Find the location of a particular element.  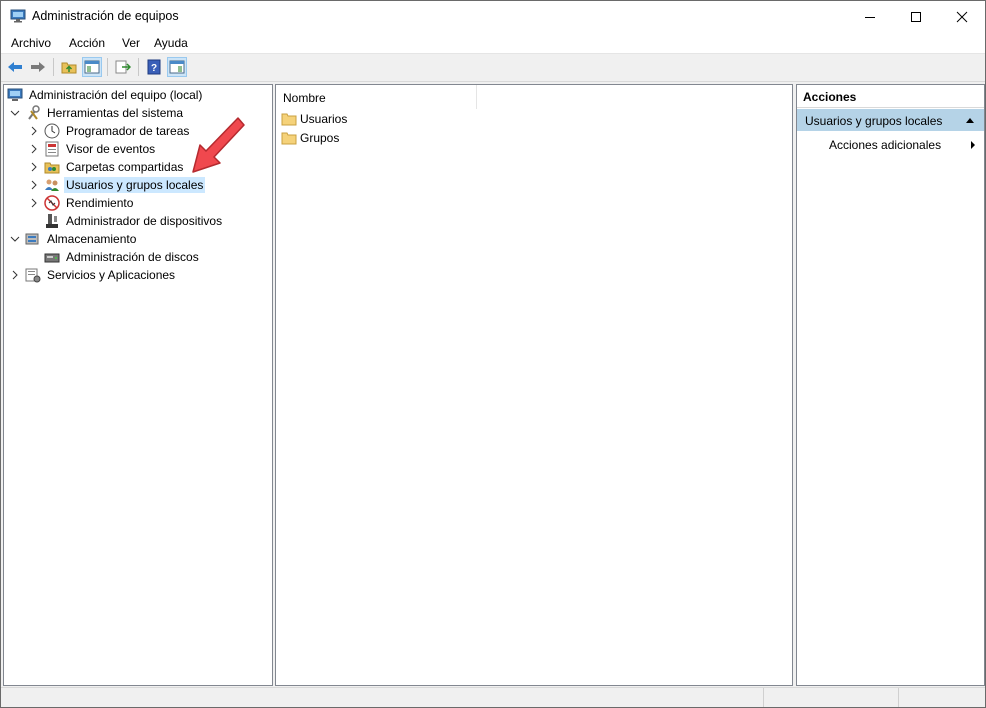

tree-item-usuarios-grupos: Usuarios y grupos locales is located at coordinates (117, 185).